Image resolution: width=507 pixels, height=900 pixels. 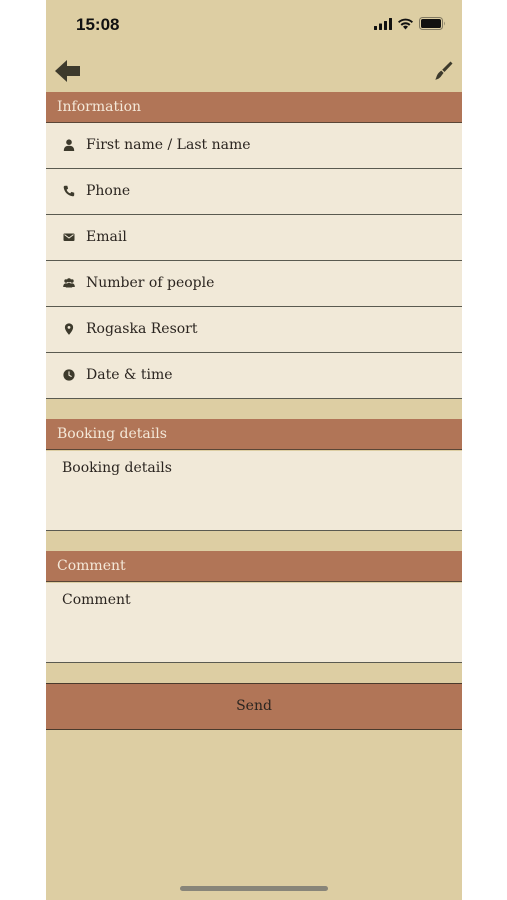 What do you see at coordinates (254, 238) in the screenshot?
I see `email-field: Email` at bounding box center [254, 238].